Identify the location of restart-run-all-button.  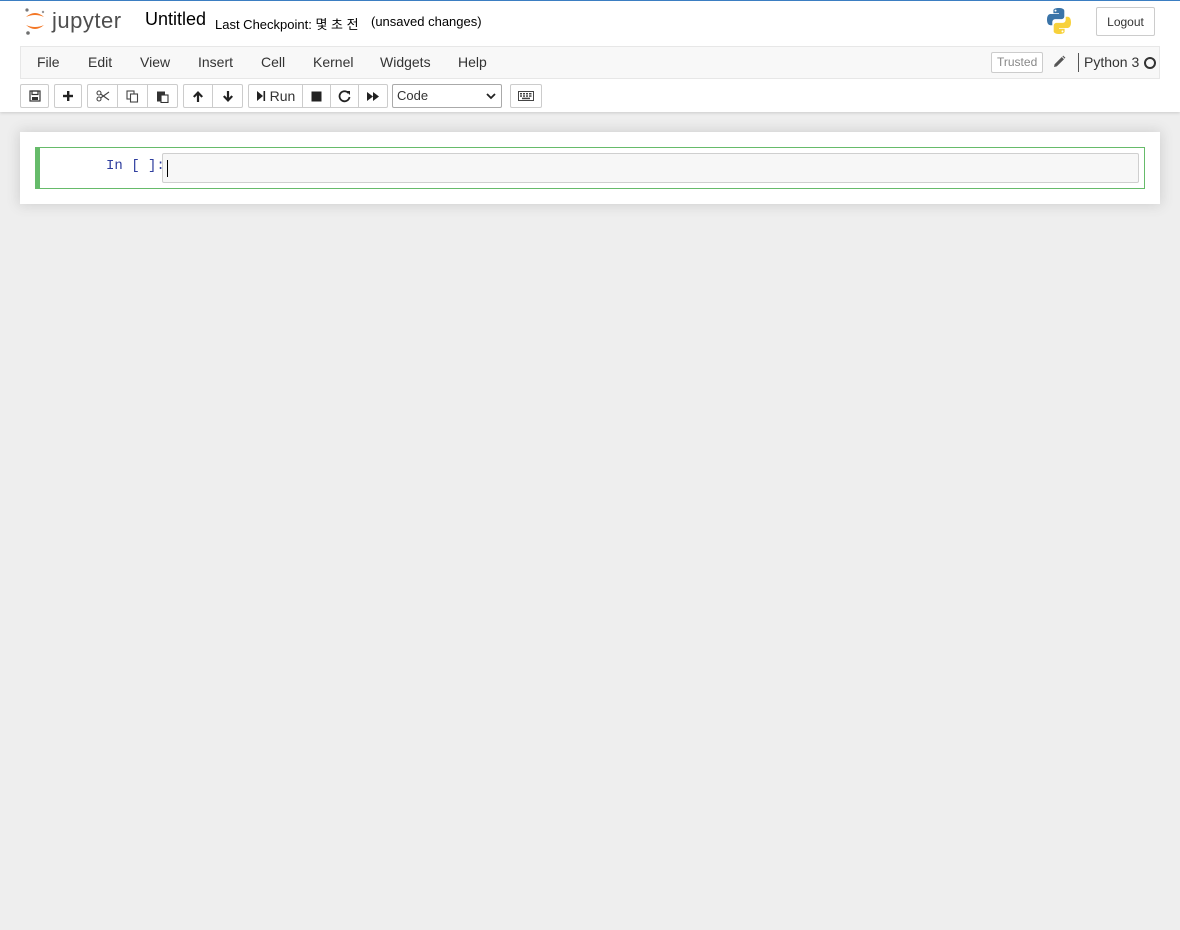
(373, 96).